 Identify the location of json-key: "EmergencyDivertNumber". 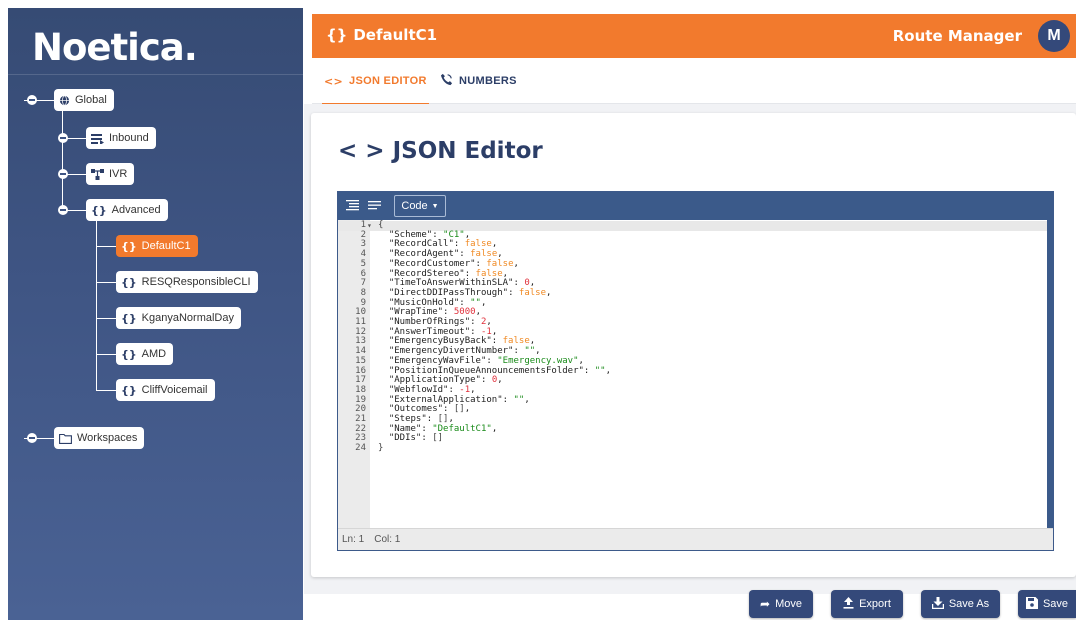
(451, 351).